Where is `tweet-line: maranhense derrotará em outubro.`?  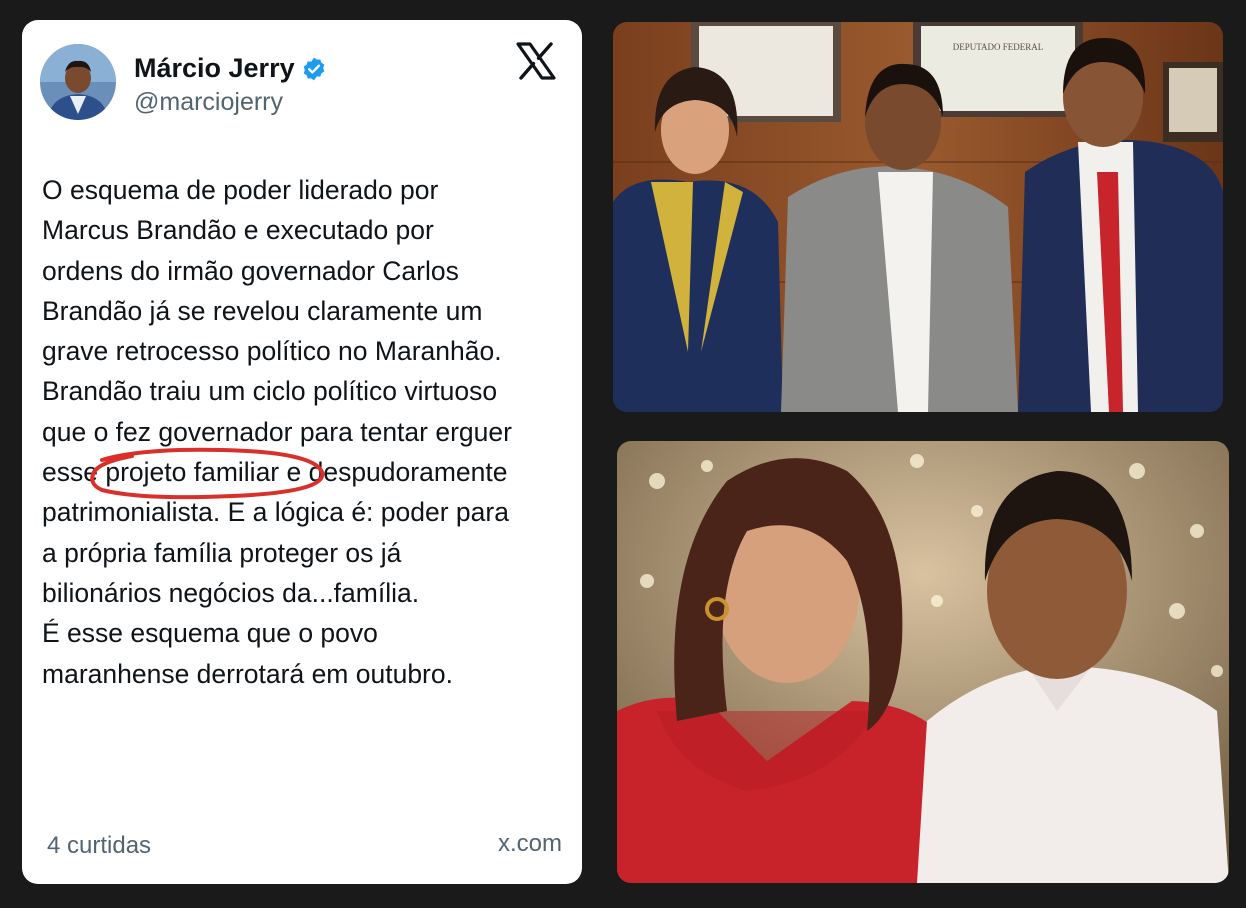 tweet-line: maranhense derrotará em outubro. is located at coordinates (247, 673).